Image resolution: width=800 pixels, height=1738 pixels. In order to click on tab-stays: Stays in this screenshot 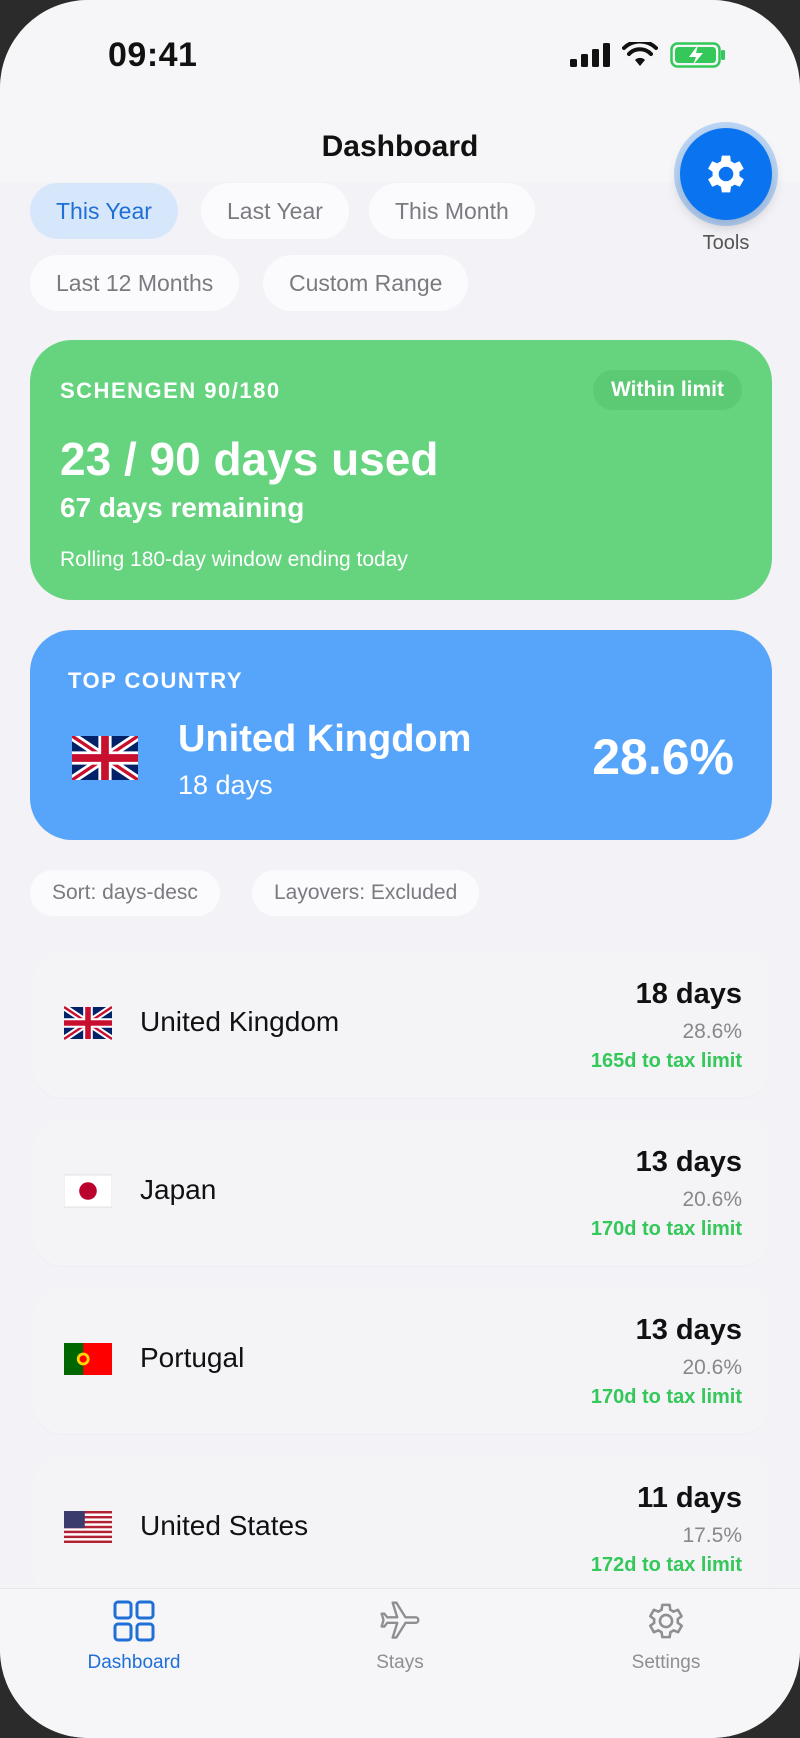, I will do `click(400, 1636)`.